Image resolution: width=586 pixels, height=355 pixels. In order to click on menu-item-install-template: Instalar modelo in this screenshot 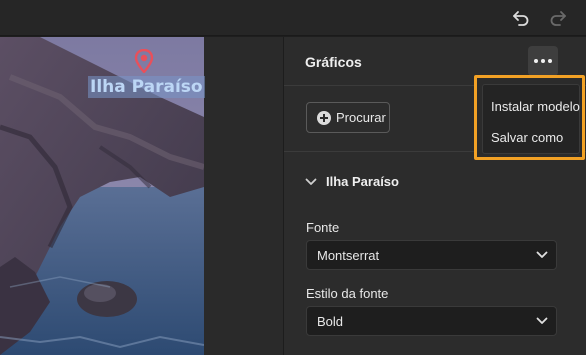, I will do `click(535, 106)`.